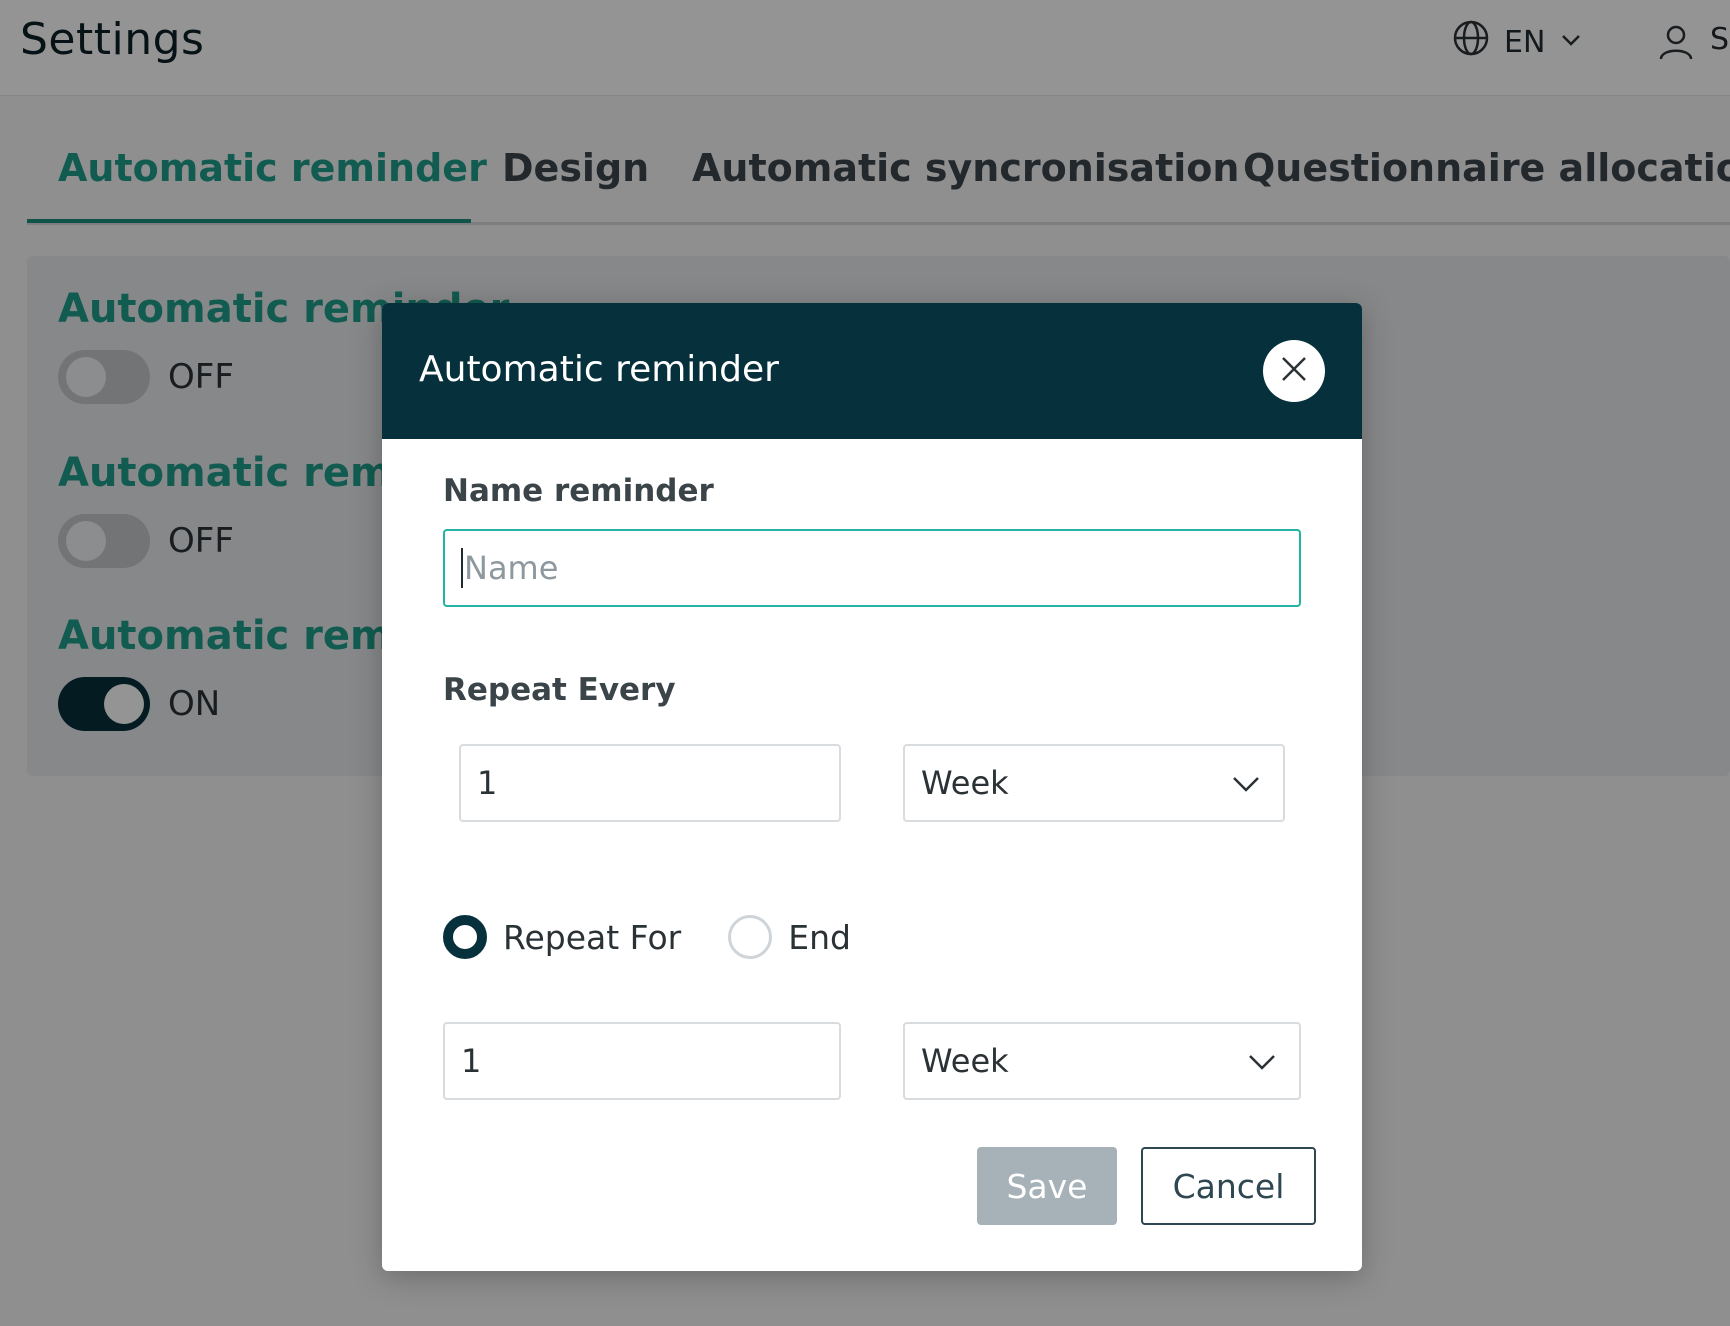  I want to click on save-button: Save, so click(1047, 1186).